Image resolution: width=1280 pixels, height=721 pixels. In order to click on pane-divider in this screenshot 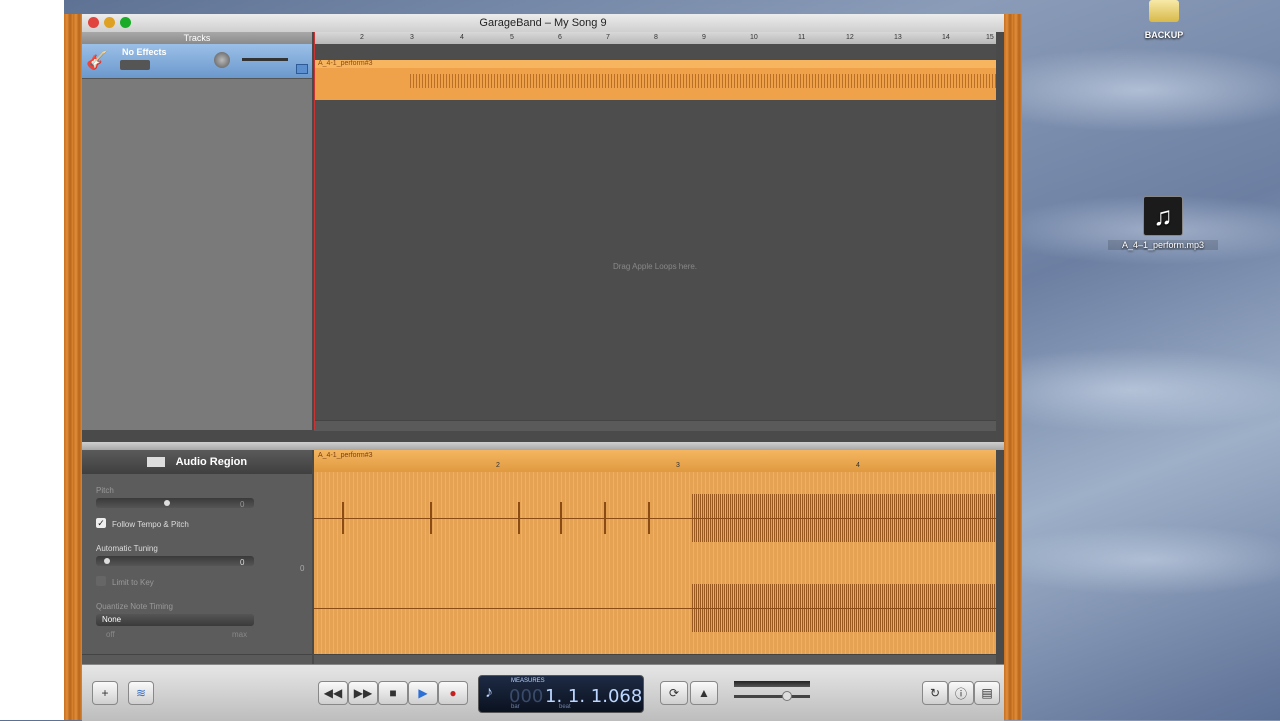, I will do `click(543, 446)`.